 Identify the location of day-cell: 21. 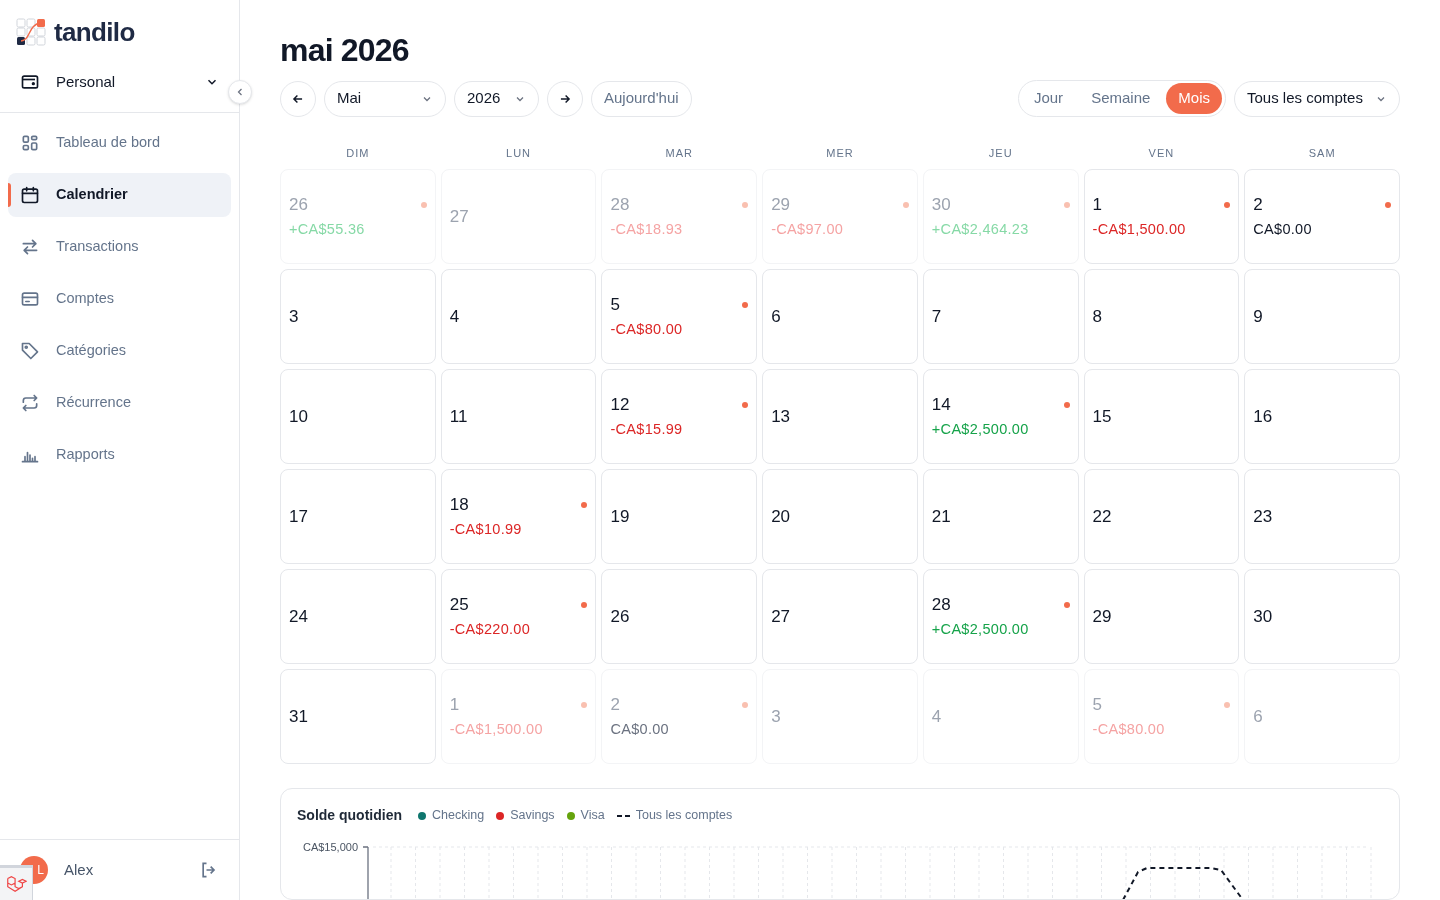
(1000, 516).